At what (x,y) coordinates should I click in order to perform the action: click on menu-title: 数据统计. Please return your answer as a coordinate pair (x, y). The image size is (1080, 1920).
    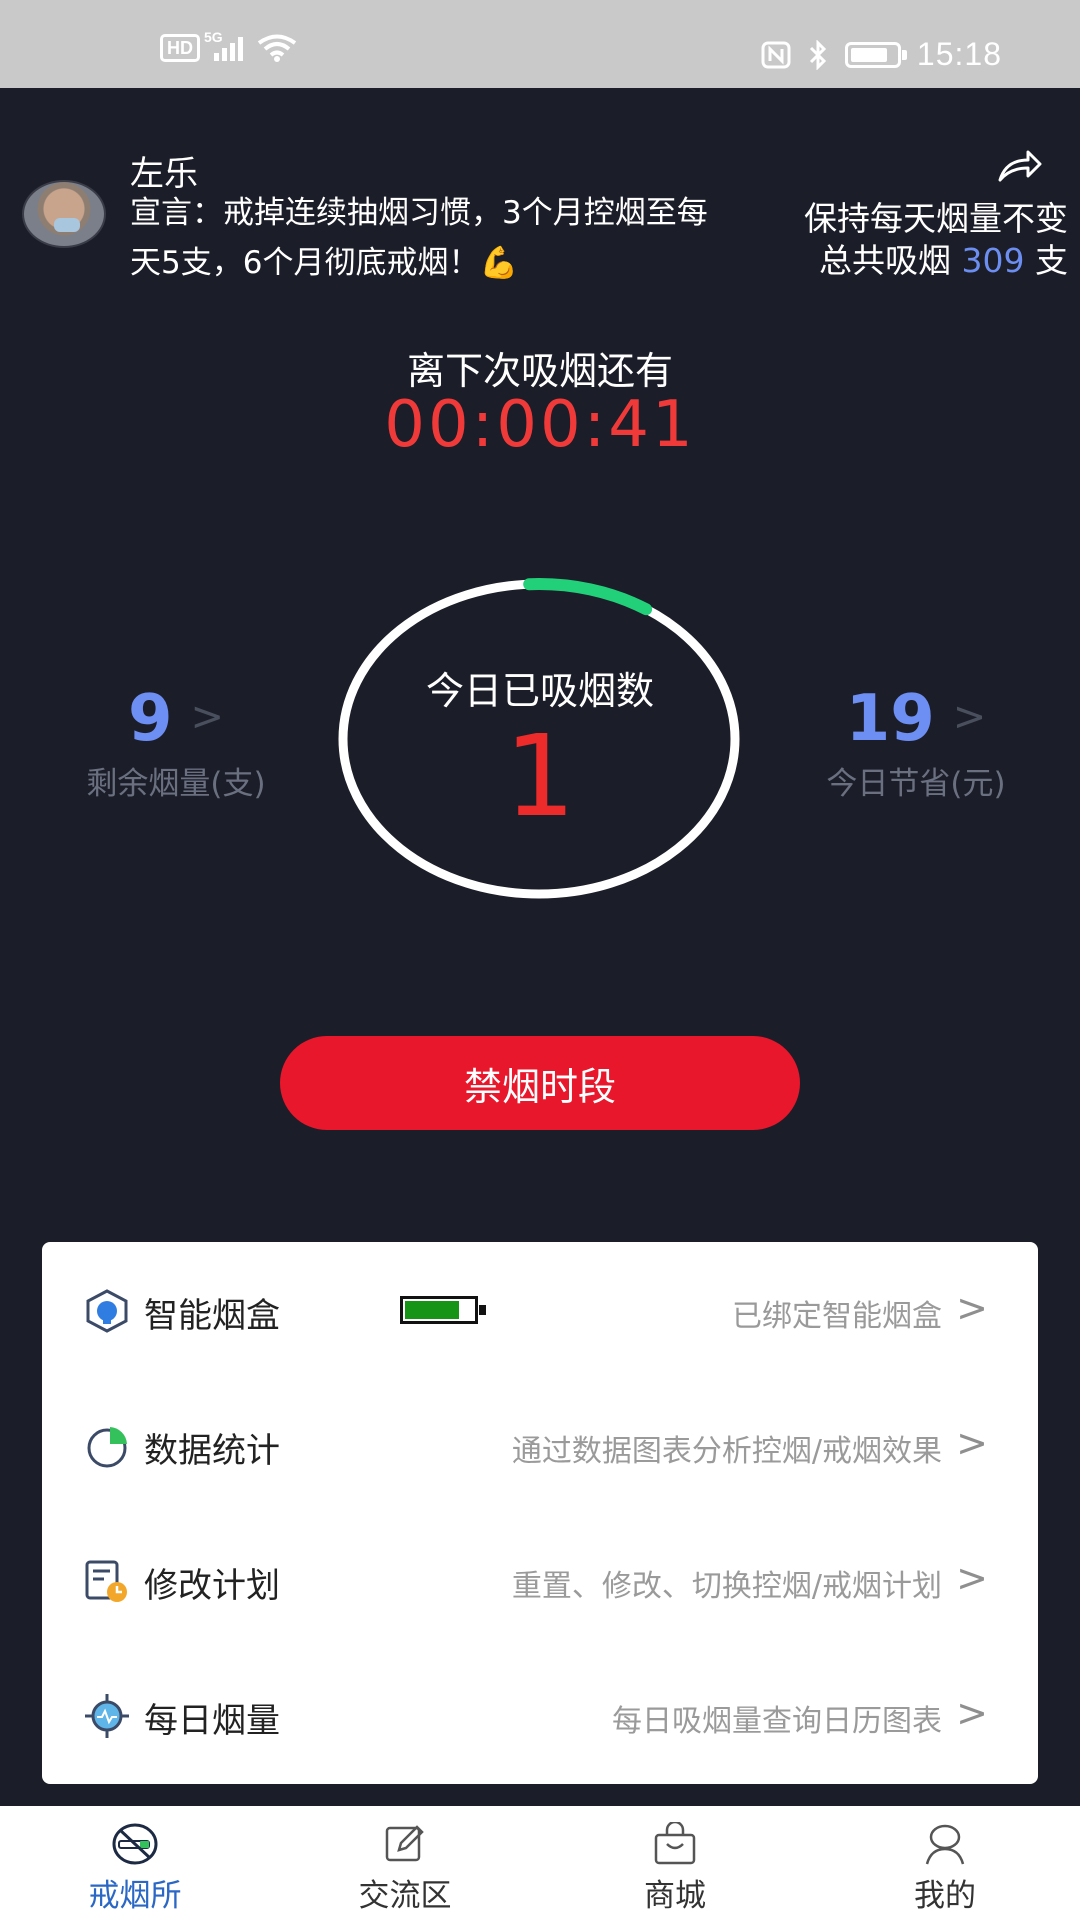
    Looking at the image, I should click on (212, 1451).